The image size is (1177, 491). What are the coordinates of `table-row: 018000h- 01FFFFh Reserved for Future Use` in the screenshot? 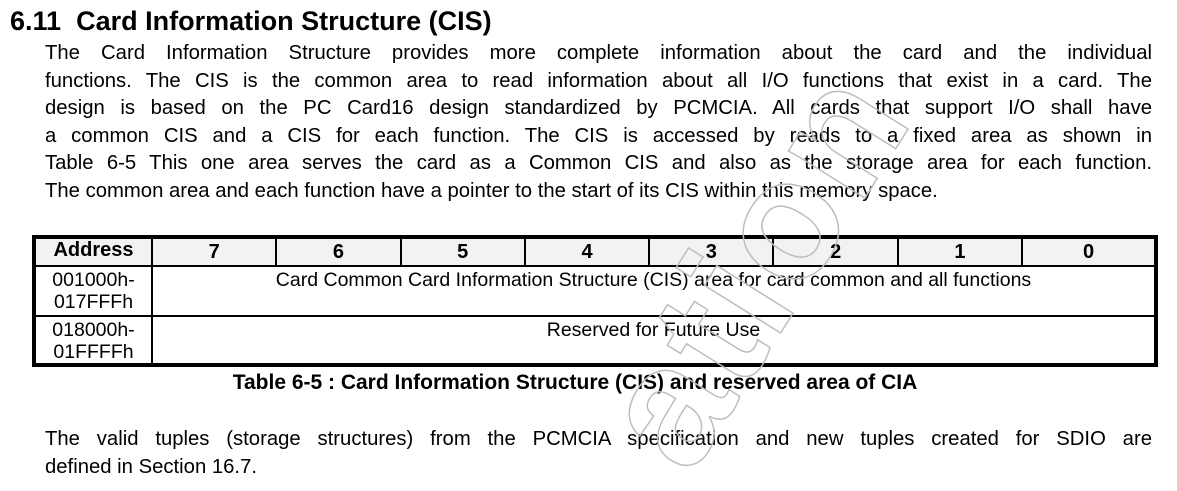 It's located at (595, 340).